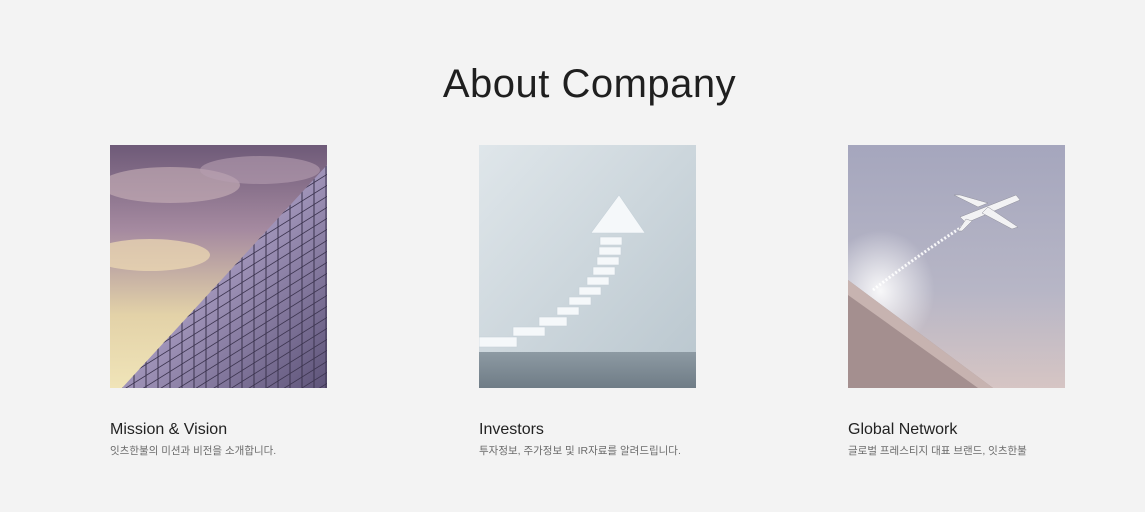 The width and height of the screenshot is (1145, 512). Describe the element at coordinates (937, 451) in the screenshot. I see `card-description: 글로벌 프레스티지 대표 브랜드, 잇츠한불` at that location.